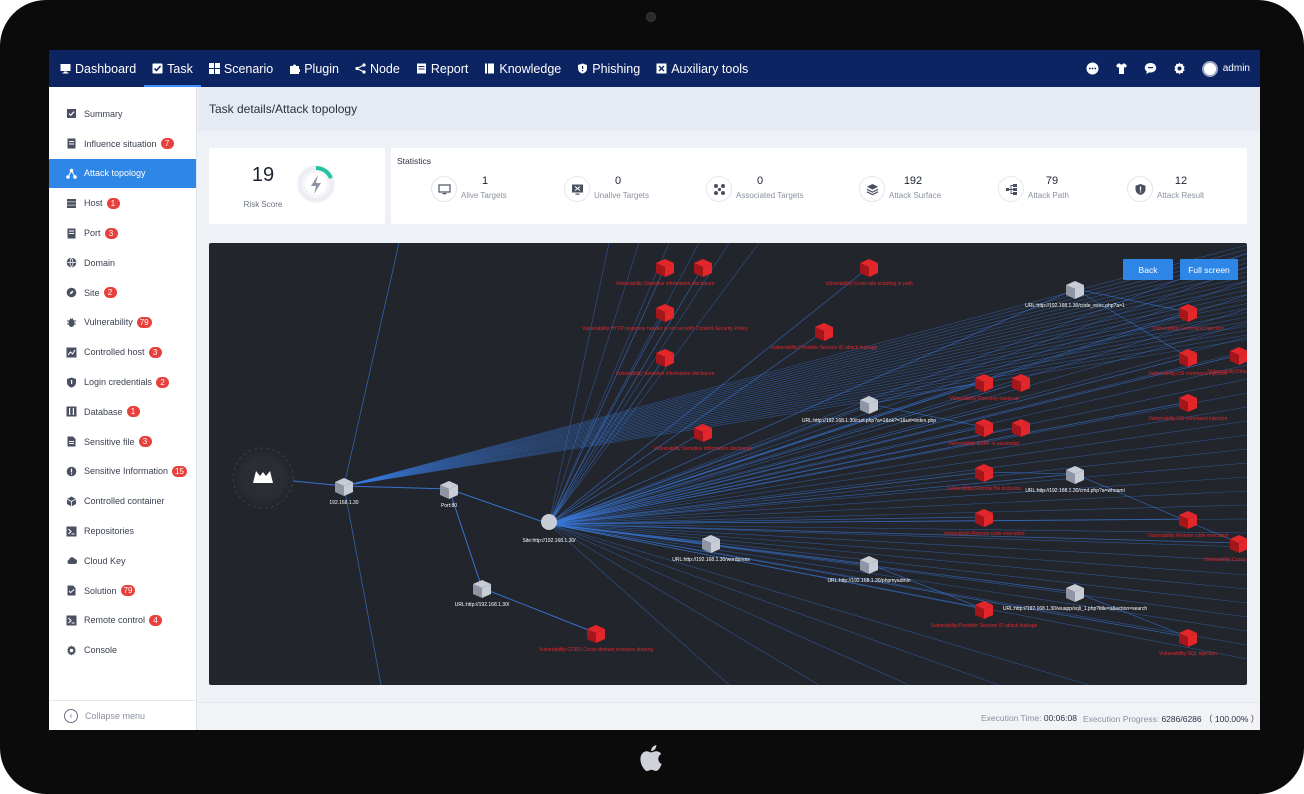 Image resolution: width=1304 pixels, height=794 pixels. What do you see at coordinates (1121, 68) in the screenshot?
I see `shirt-icon` at bounding box center [1121, 68].